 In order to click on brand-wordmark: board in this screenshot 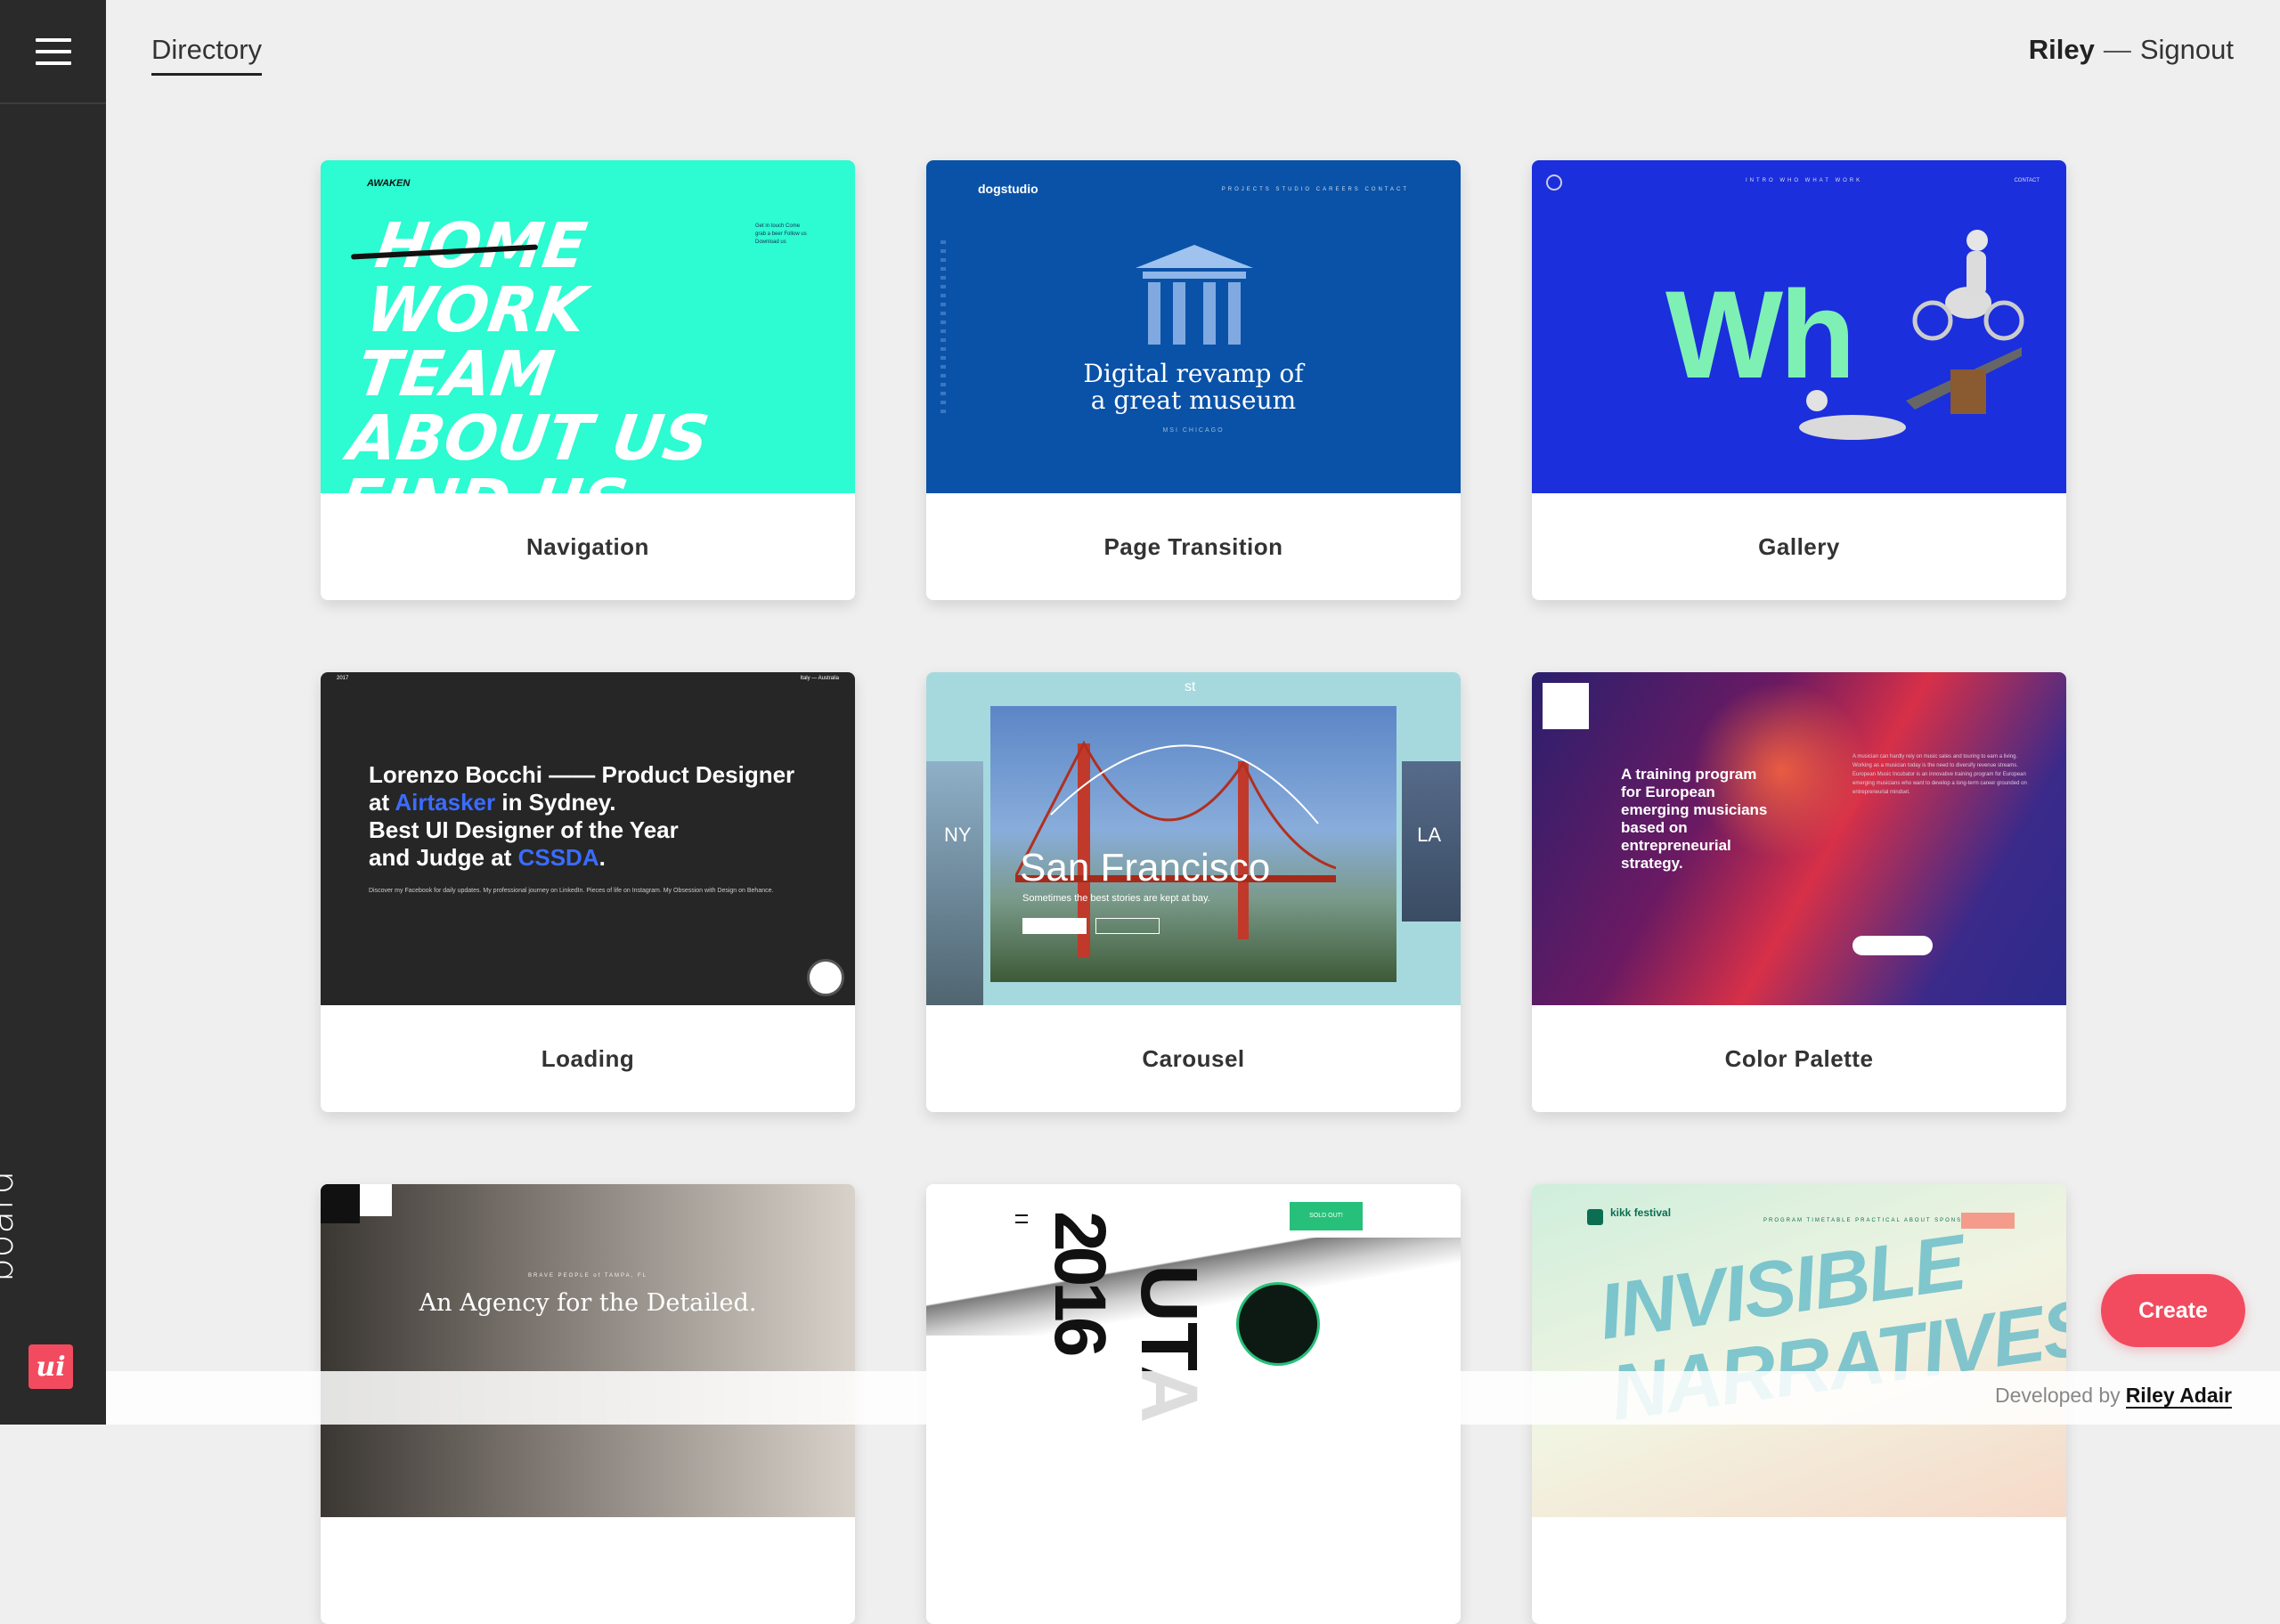, I will do `click(10, 1225)`.